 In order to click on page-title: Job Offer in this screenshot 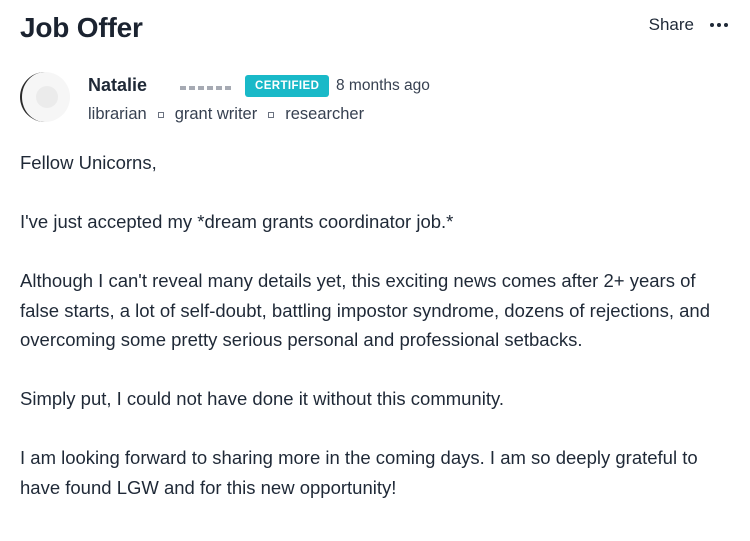, I will do `click(81, 27)`.